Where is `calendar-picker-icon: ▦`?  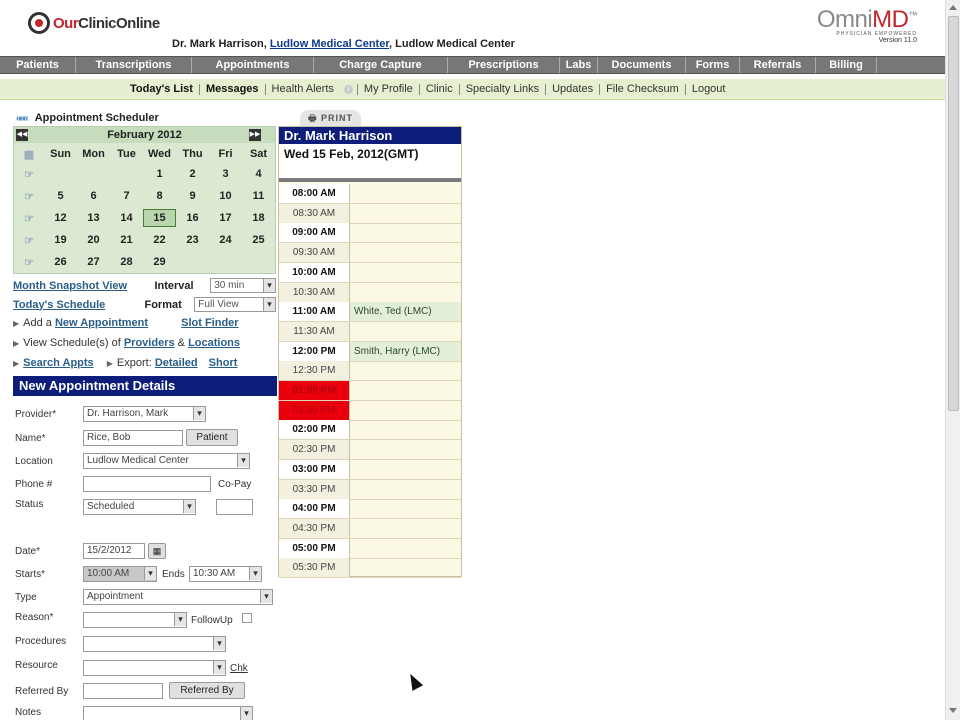 calendar-picker-icon: ▦ is located at coordinates (157, 551).